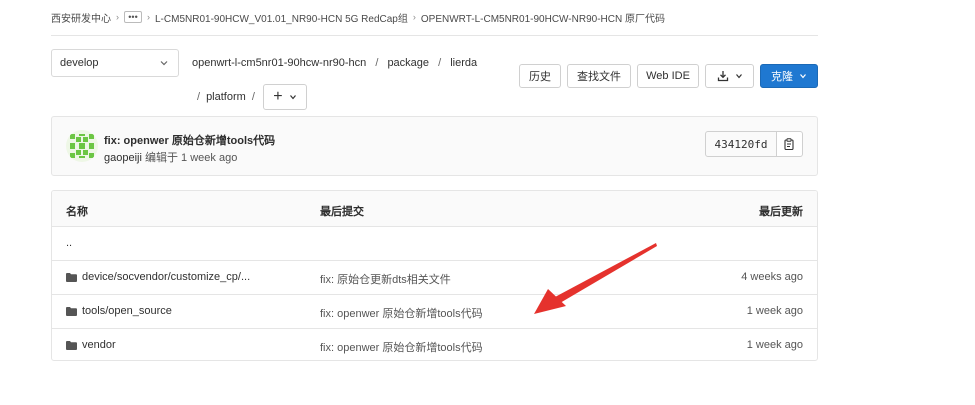 This screenshot has height=405, width=975. What do you see at coordinates (385, 279) in the screenshot?
I see `commit-message-link: fix: 原始仓更新dts相关文件` at bounding box center [385, 279].